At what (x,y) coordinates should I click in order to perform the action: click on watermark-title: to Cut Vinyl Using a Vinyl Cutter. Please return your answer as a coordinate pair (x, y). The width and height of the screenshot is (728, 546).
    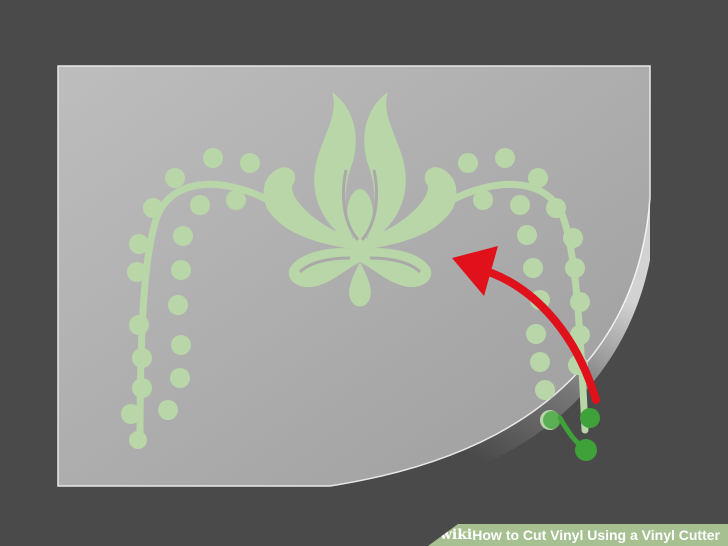
    Looking at the image, I should click on (612, 535).